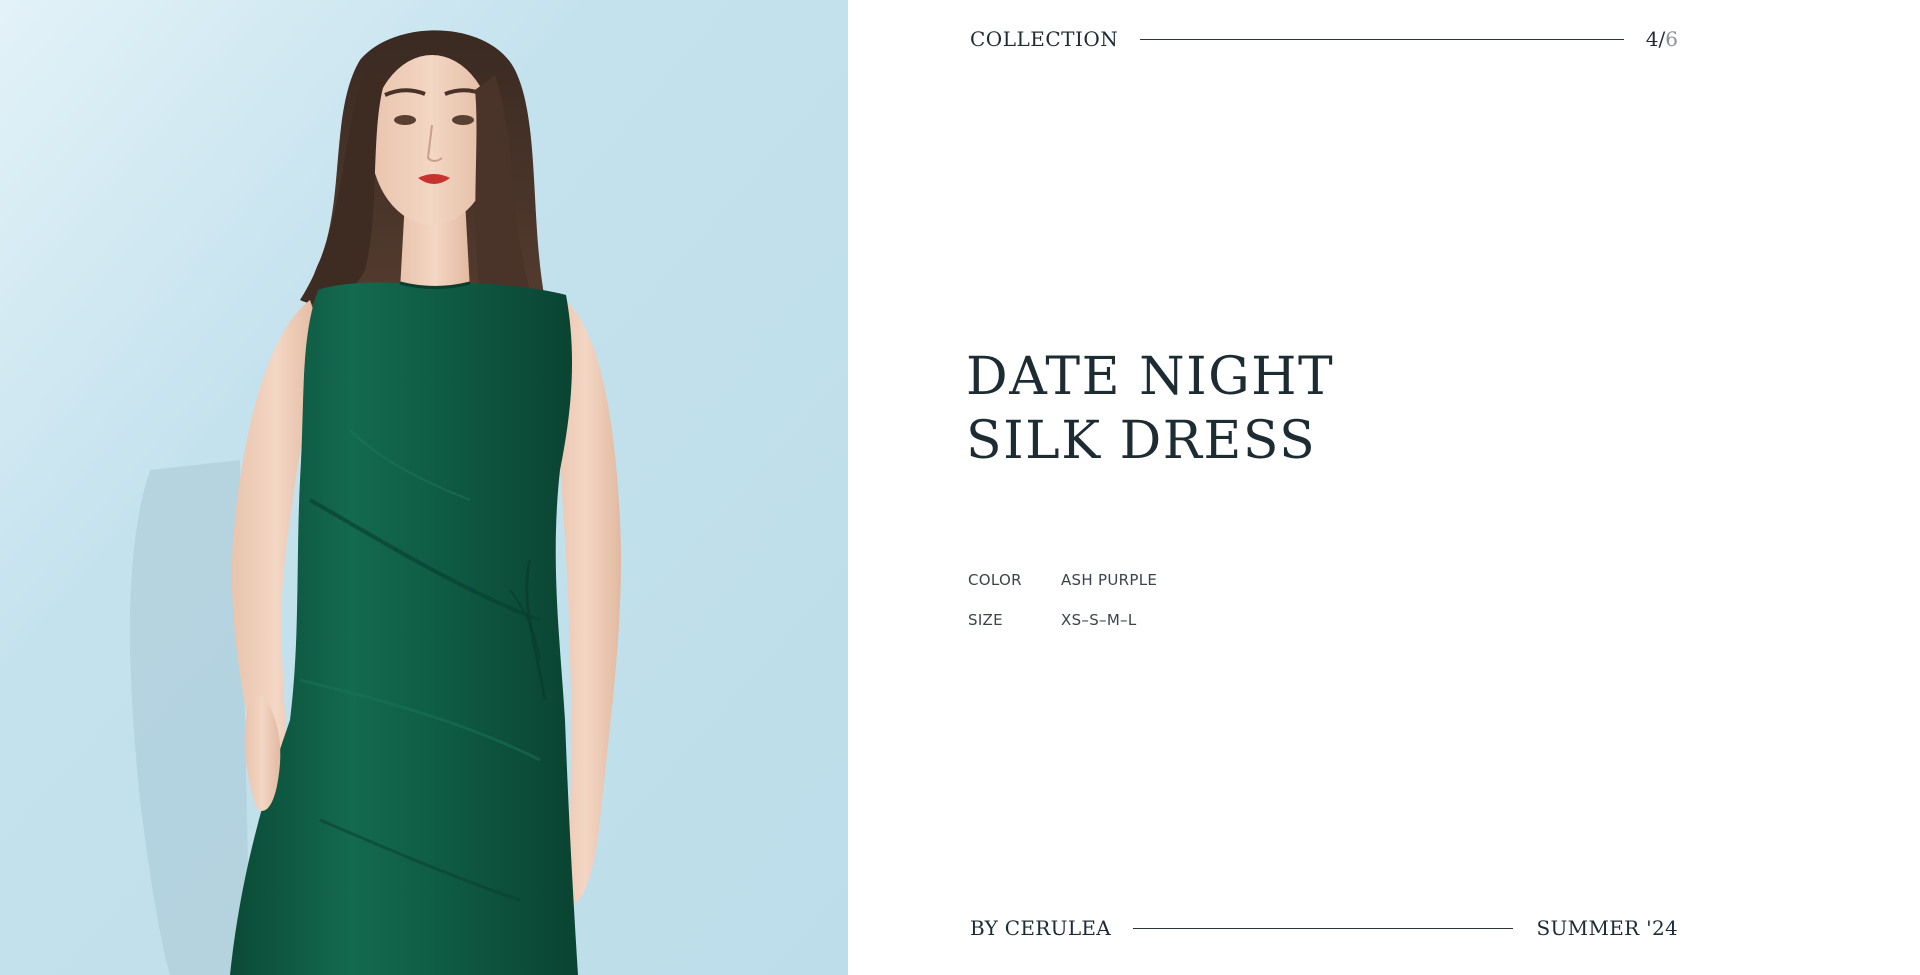 The image size is (1920, 975). What do you see at coordinates (1150, 409) in the screenshot?
I see `product-title: DATE NIGHT SILK DRESS` at bounding box center [1150, 409].